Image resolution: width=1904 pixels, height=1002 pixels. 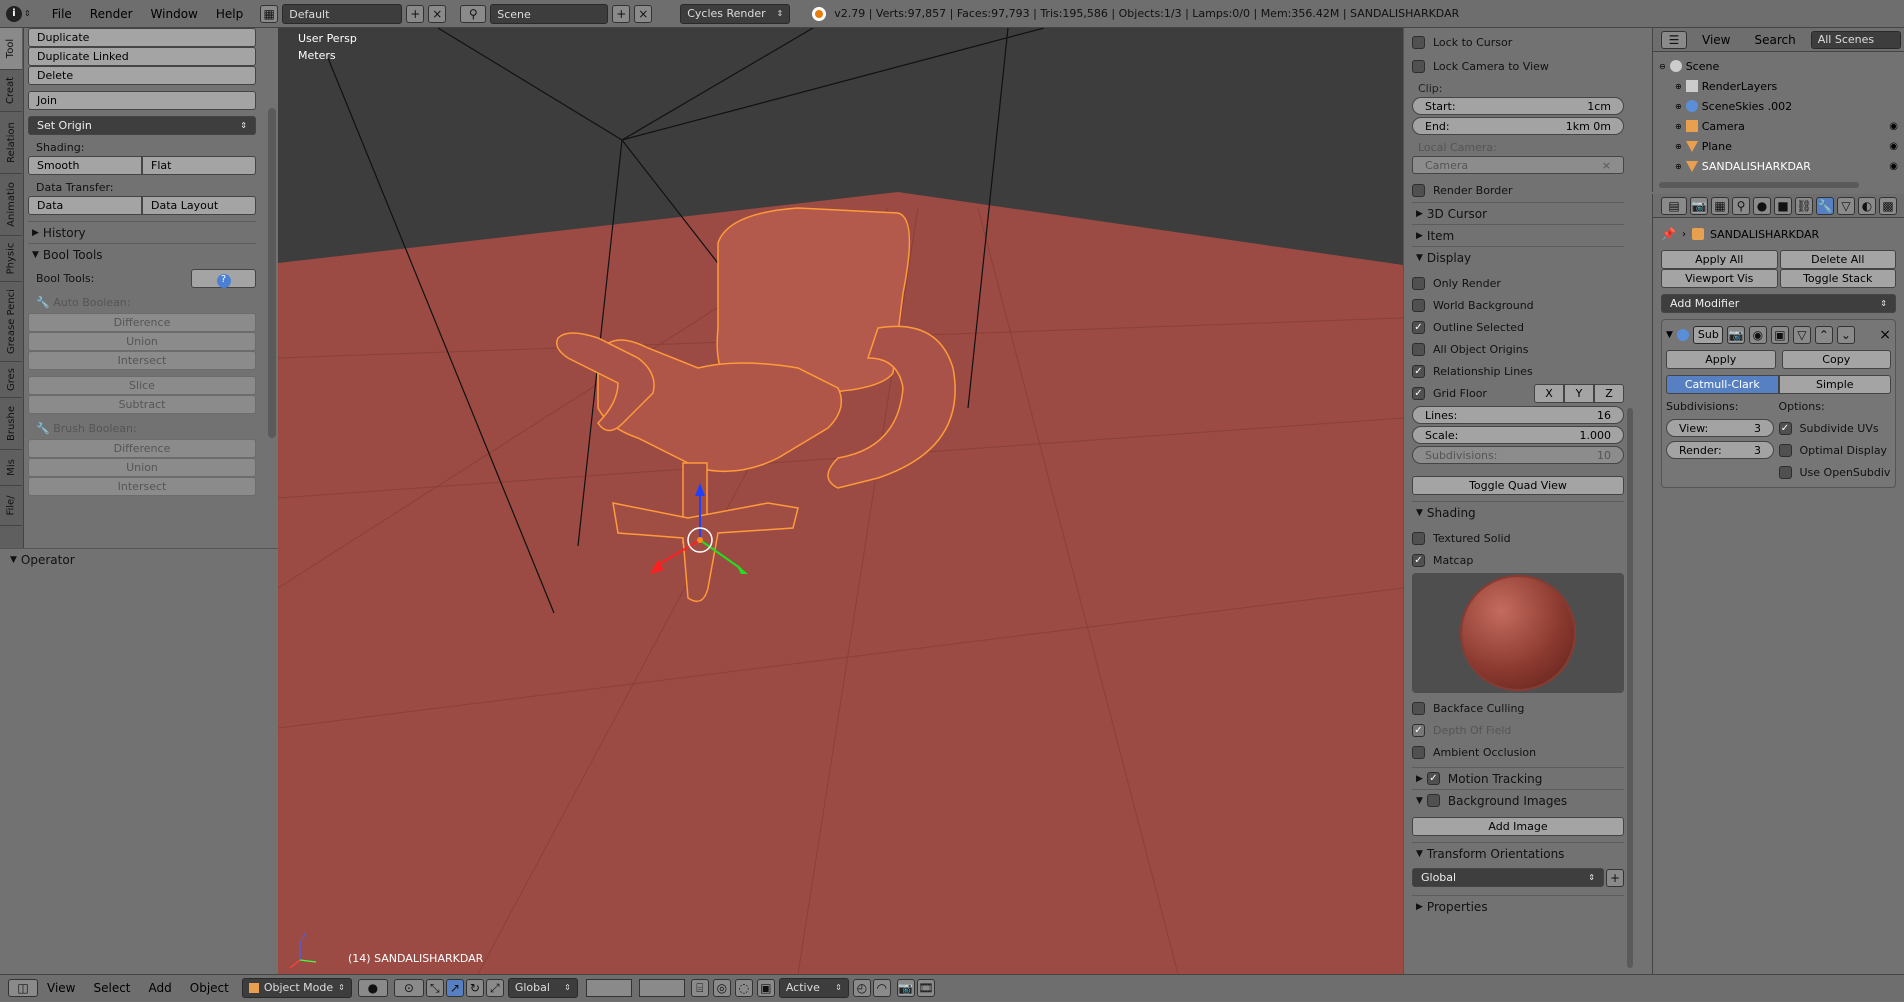 What do you see at coordinates (765, 988) in the screenshot?
I see `snap-element-icon: ▣` at bounding box center [765, 988].